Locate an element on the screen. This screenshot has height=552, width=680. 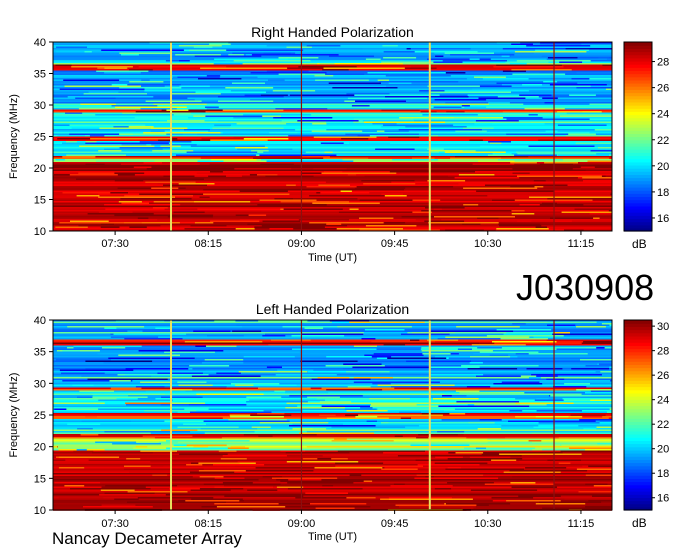
panel-title: Left Handed Polarization is located at coordinates (332, 309).